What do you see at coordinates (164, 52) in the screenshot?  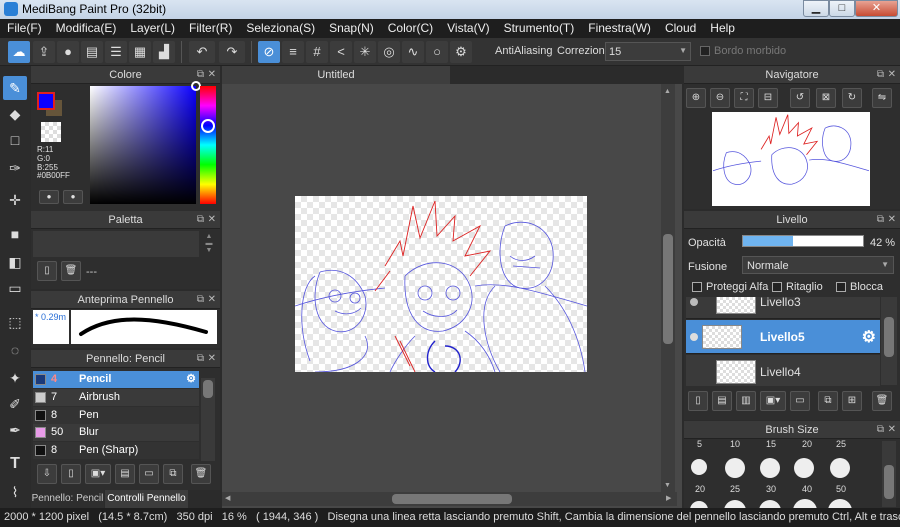 I see `panels-icon: ▟` at bounding box center [164, 52].